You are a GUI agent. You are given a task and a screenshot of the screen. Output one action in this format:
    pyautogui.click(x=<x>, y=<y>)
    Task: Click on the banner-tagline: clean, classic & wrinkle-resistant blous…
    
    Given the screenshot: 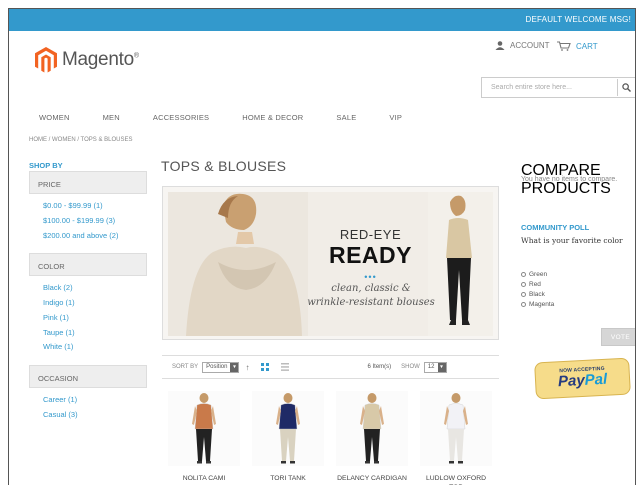 What is the action you would take?
    pyautogui.click(x=371, y=295)
    